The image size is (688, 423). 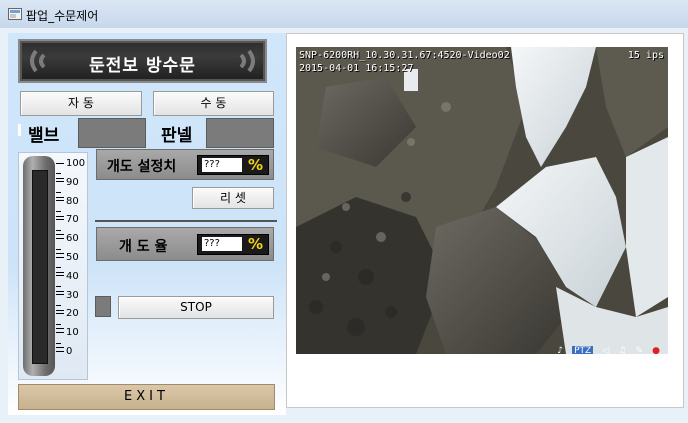 What do you see at coordinates (67, 182) in the screenshot?
I see `gauge-tick-label: 90` at bounding box center [67, 182].